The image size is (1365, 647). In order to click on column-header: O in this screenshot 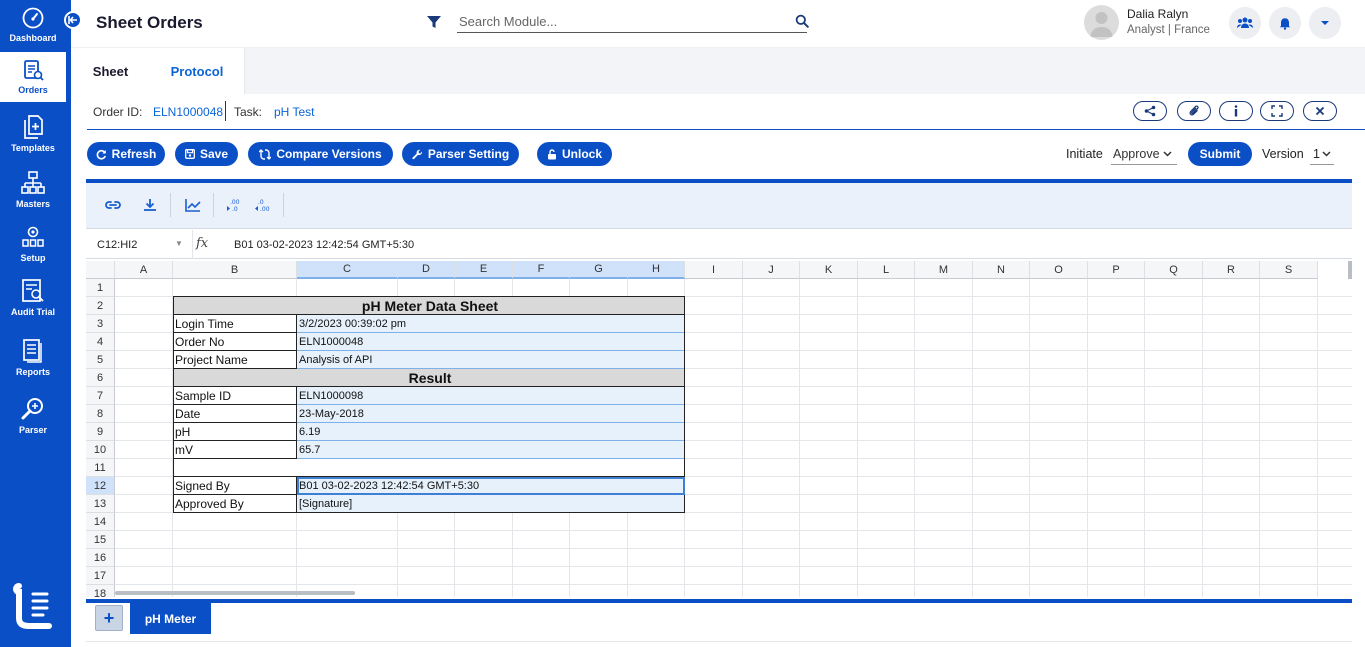, I will do `click(1059, 270)`.